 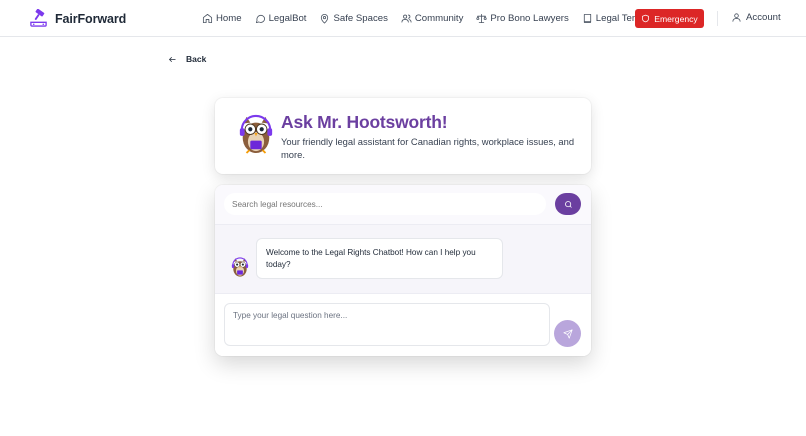 I want to click on nav-item-label: Pro Bono Lawyers, so click(x=529, y=18).